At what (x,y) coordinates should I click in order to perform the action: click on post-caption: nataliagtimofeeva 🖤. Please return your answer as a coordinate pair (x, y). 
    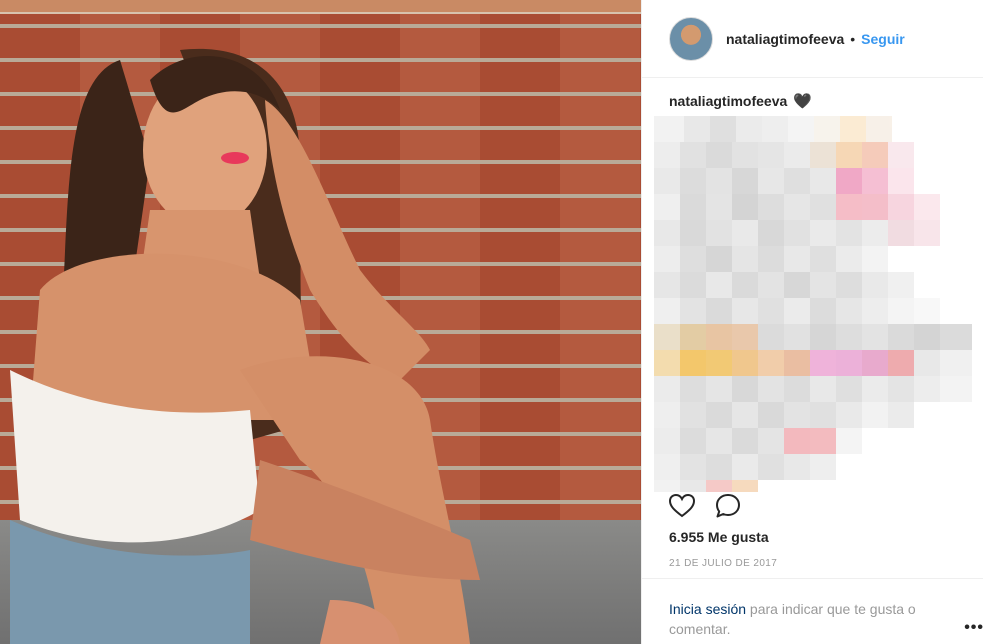
    Looking at the image, I should click on (740, 101).